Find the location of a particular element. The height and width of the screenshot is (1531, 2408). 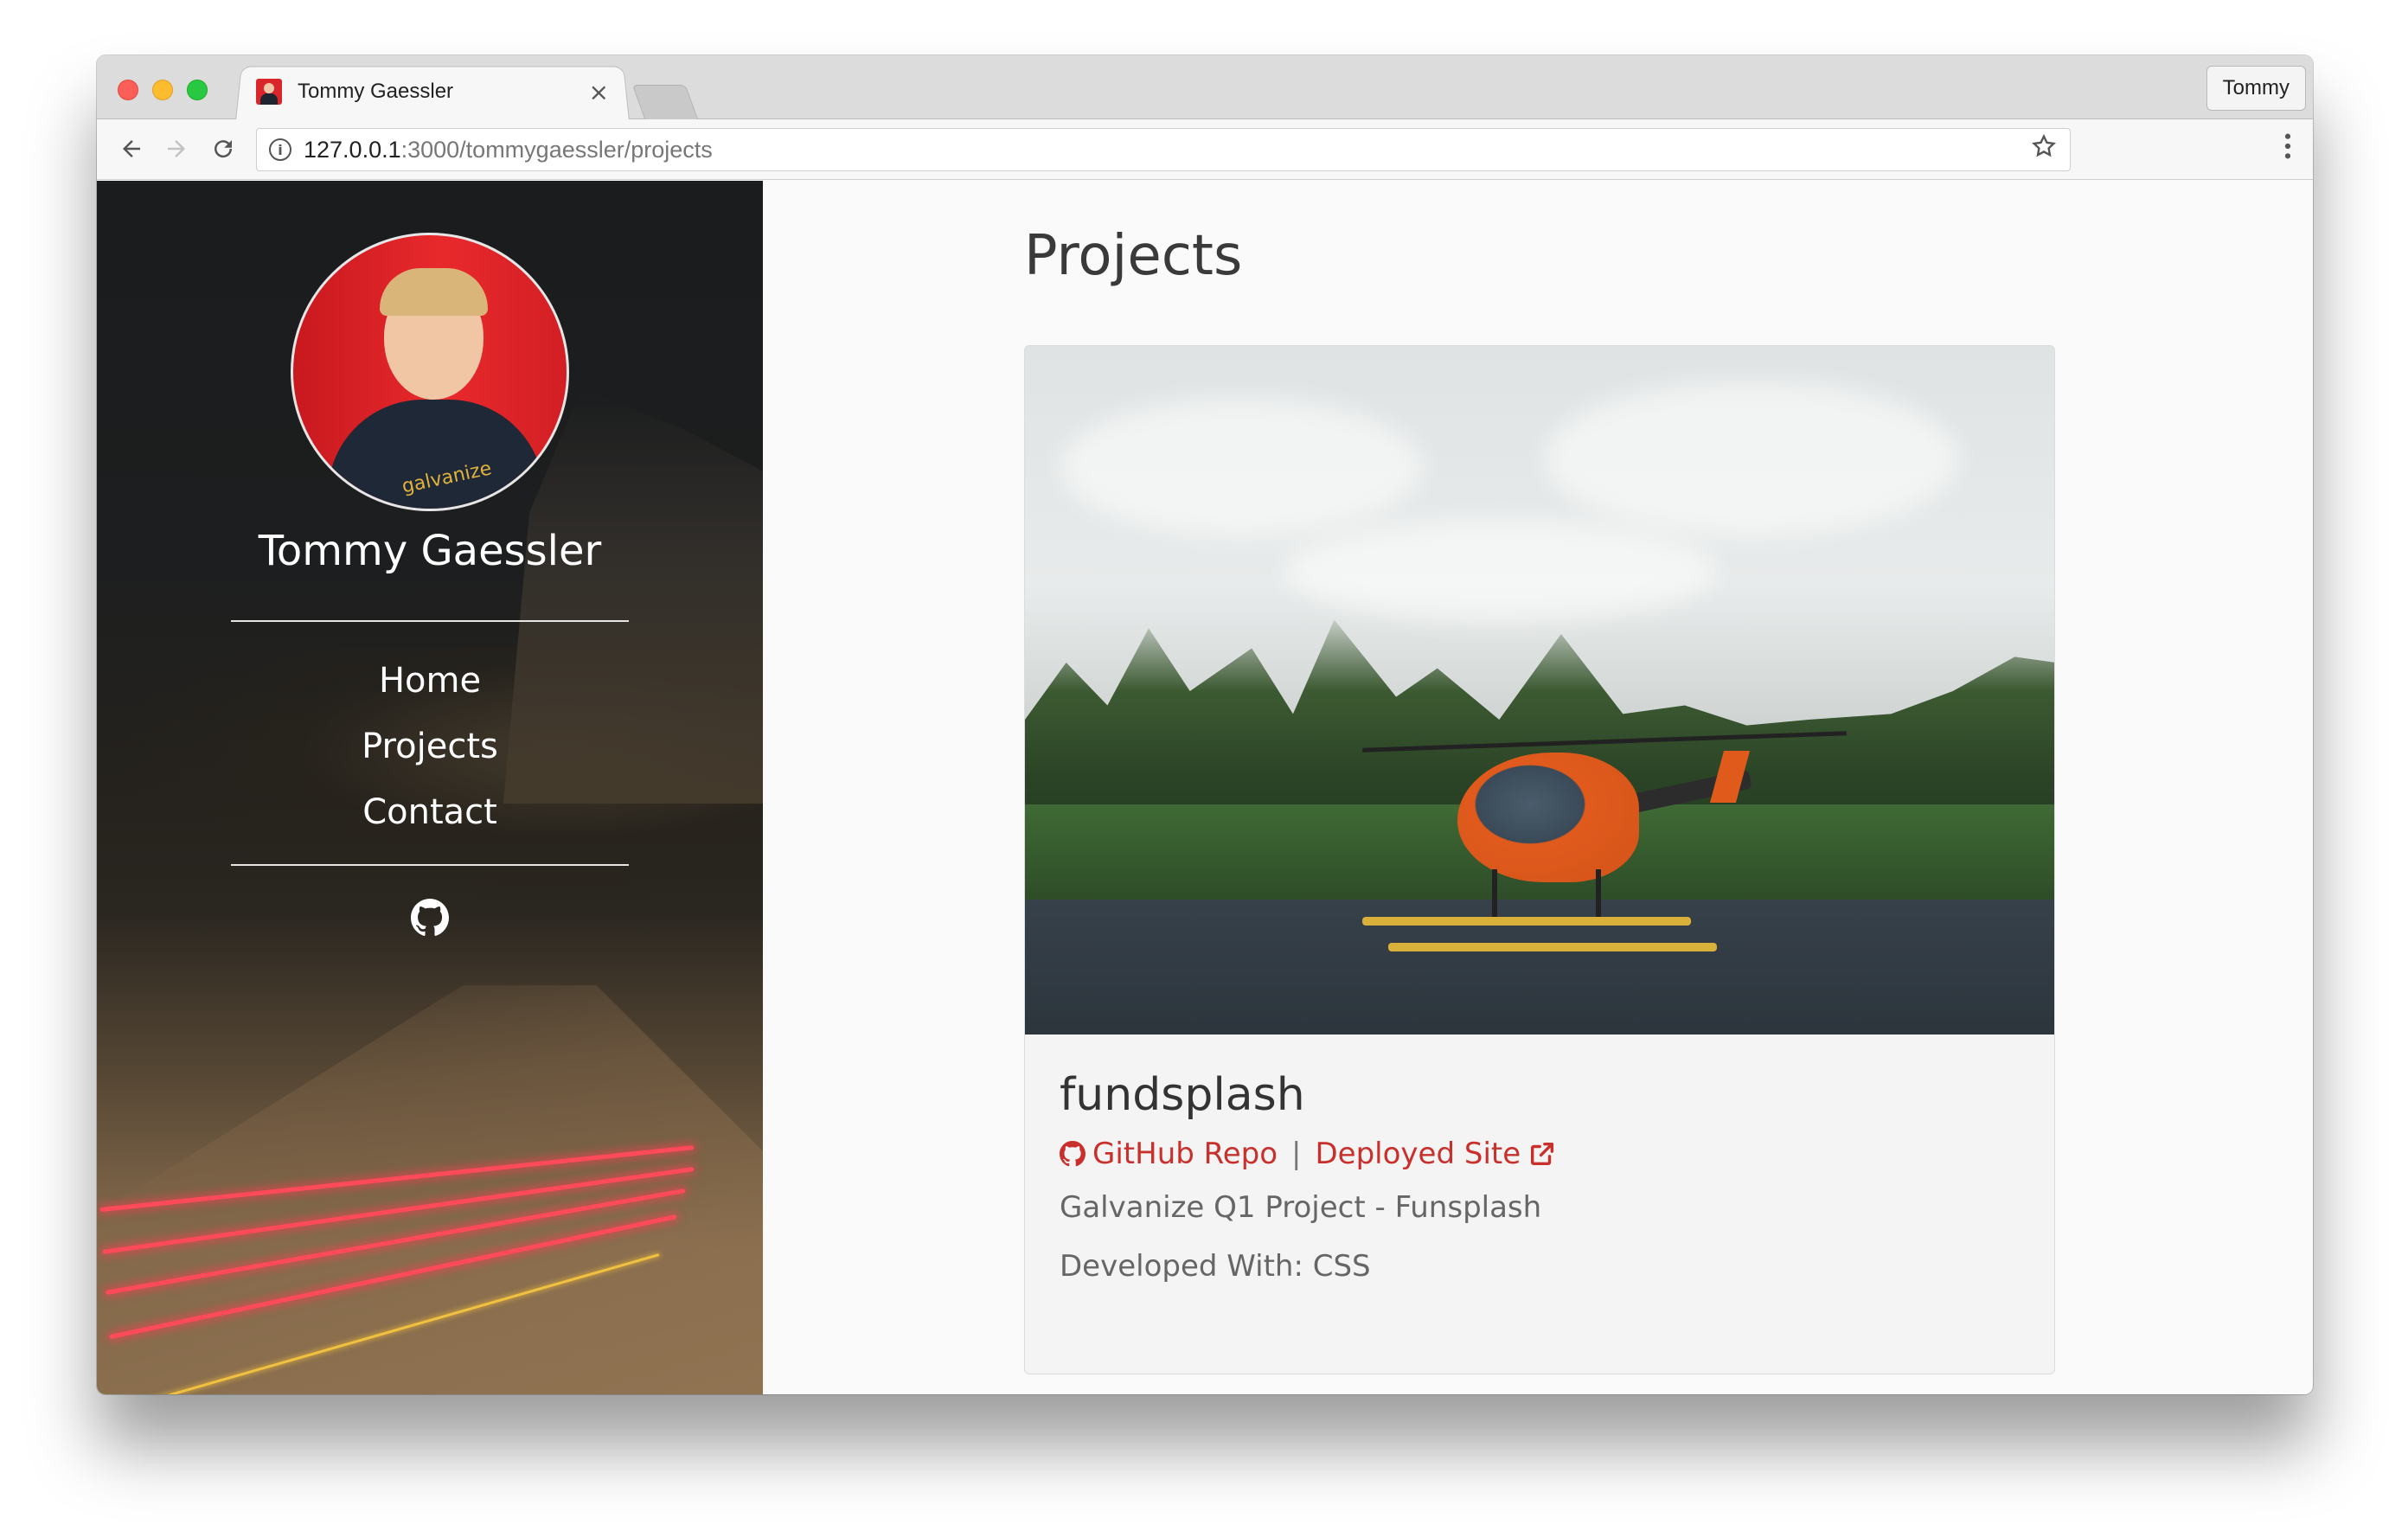

address-bar: i 127.0.0.1:3000/tommygaessler/projects is located at coordinates (1163, 149).